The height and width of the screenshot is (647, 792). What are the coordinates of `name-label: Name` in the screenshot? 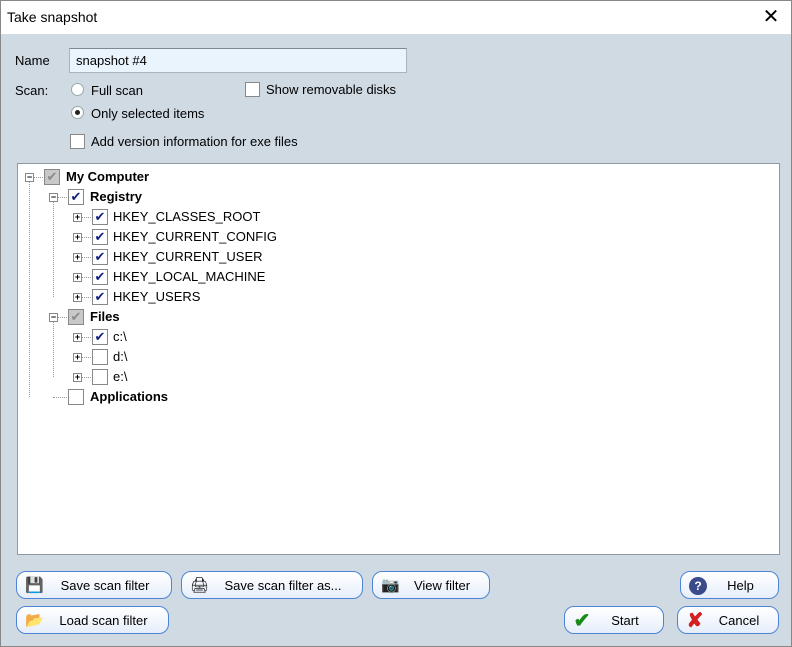 It's located at (32, 60).